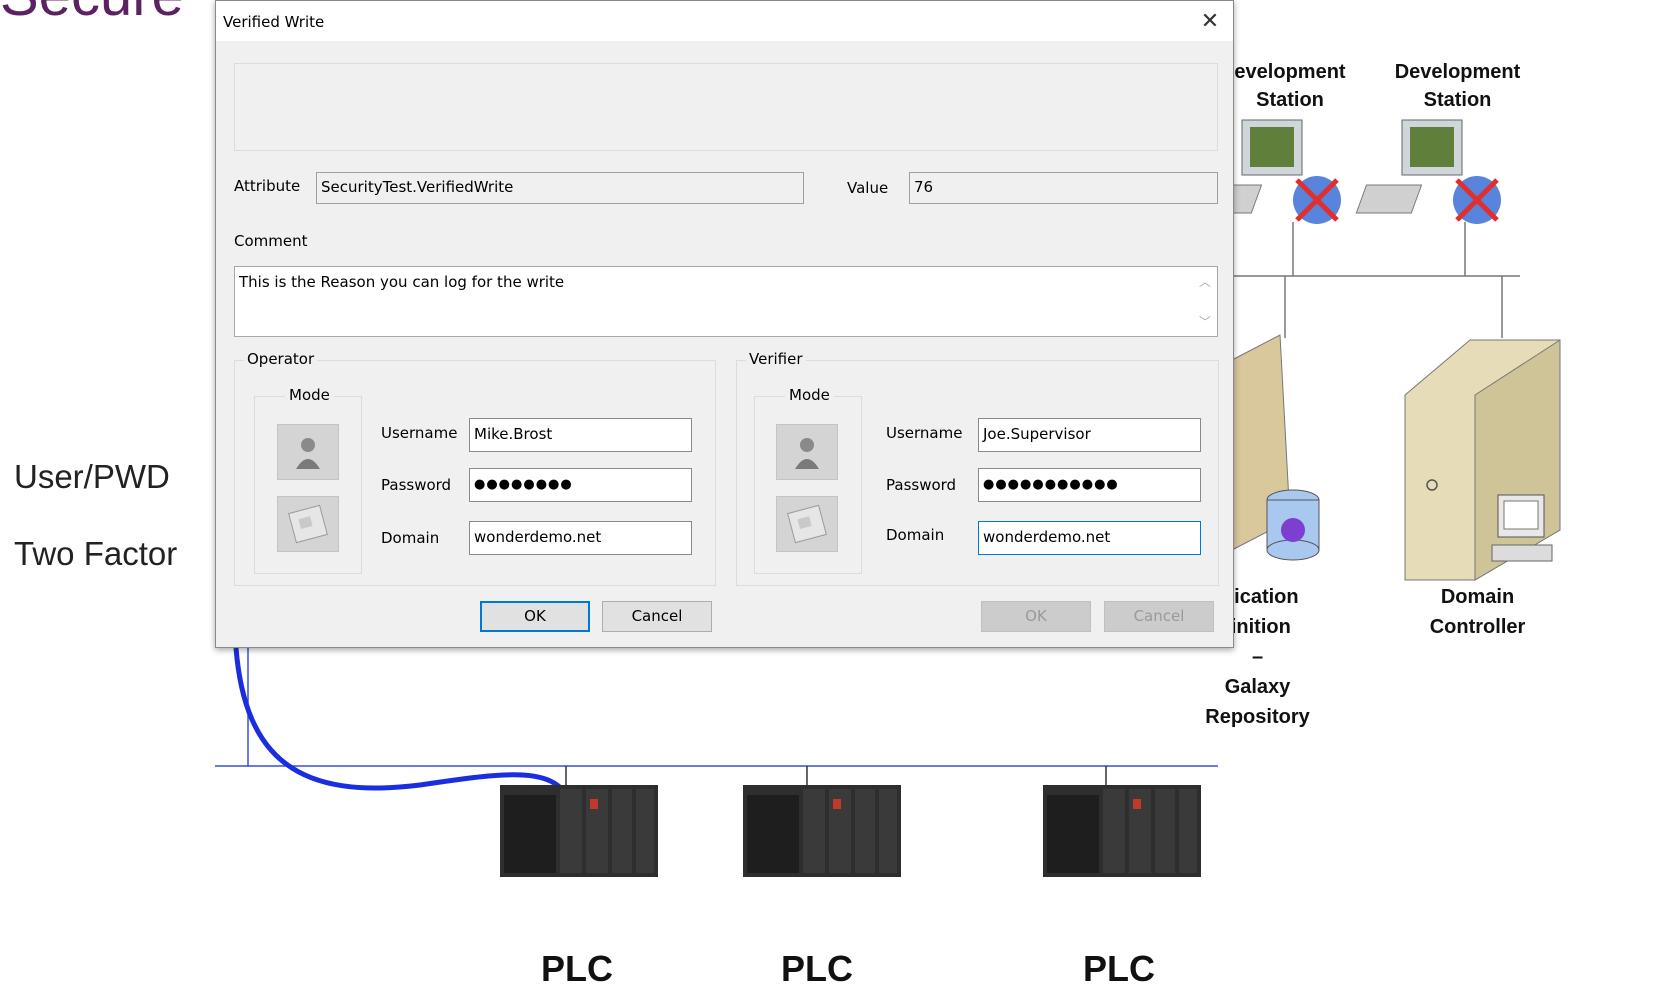 The width and height of the screenshot is (1665, 992). Describe the element at coordinates (1210, 22) in the screenshot. I see `close-icon: ✕` at that location.